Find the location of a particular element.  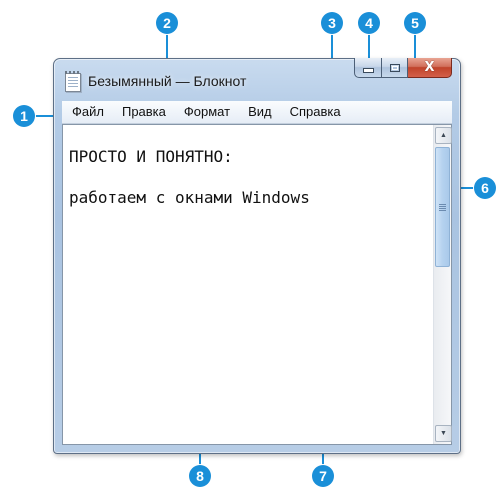

menu-bar: Файл Правка Формат Вид Справка is located at coordinates (257, 112).